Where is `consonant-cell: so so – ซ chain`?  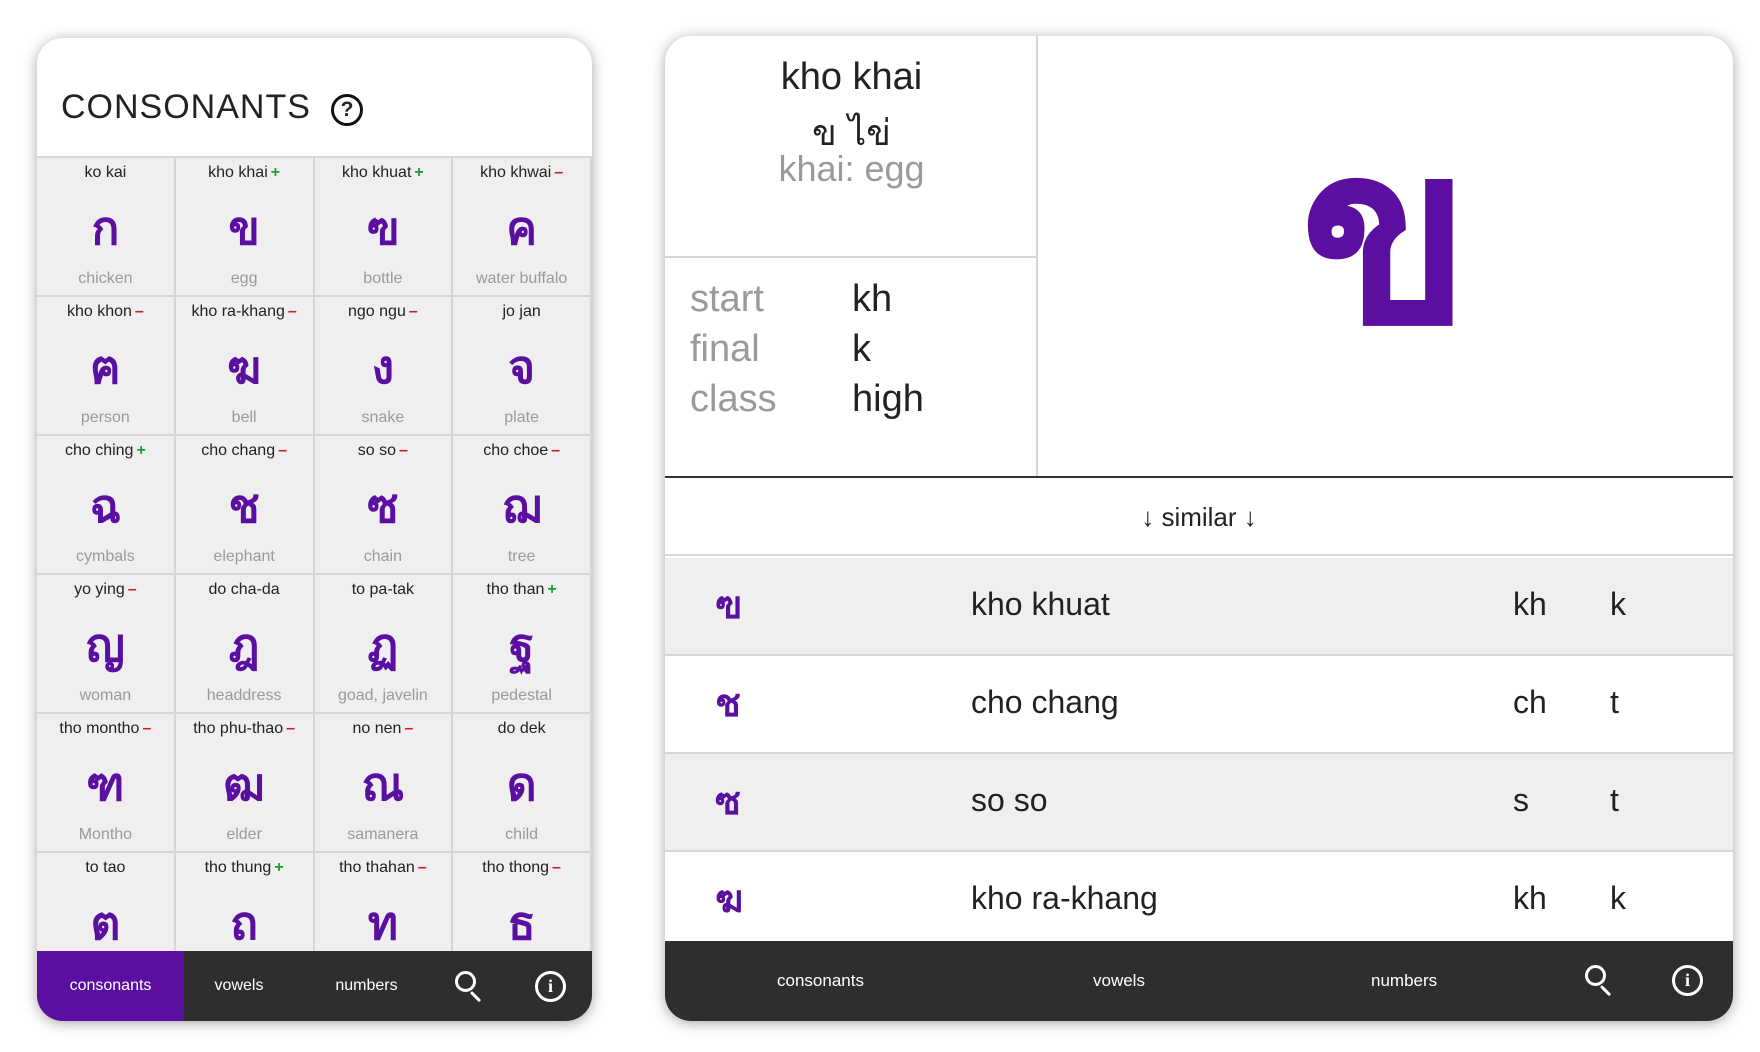
consonant-cell: so so – ซ chain is located at coordinates (384, 505).